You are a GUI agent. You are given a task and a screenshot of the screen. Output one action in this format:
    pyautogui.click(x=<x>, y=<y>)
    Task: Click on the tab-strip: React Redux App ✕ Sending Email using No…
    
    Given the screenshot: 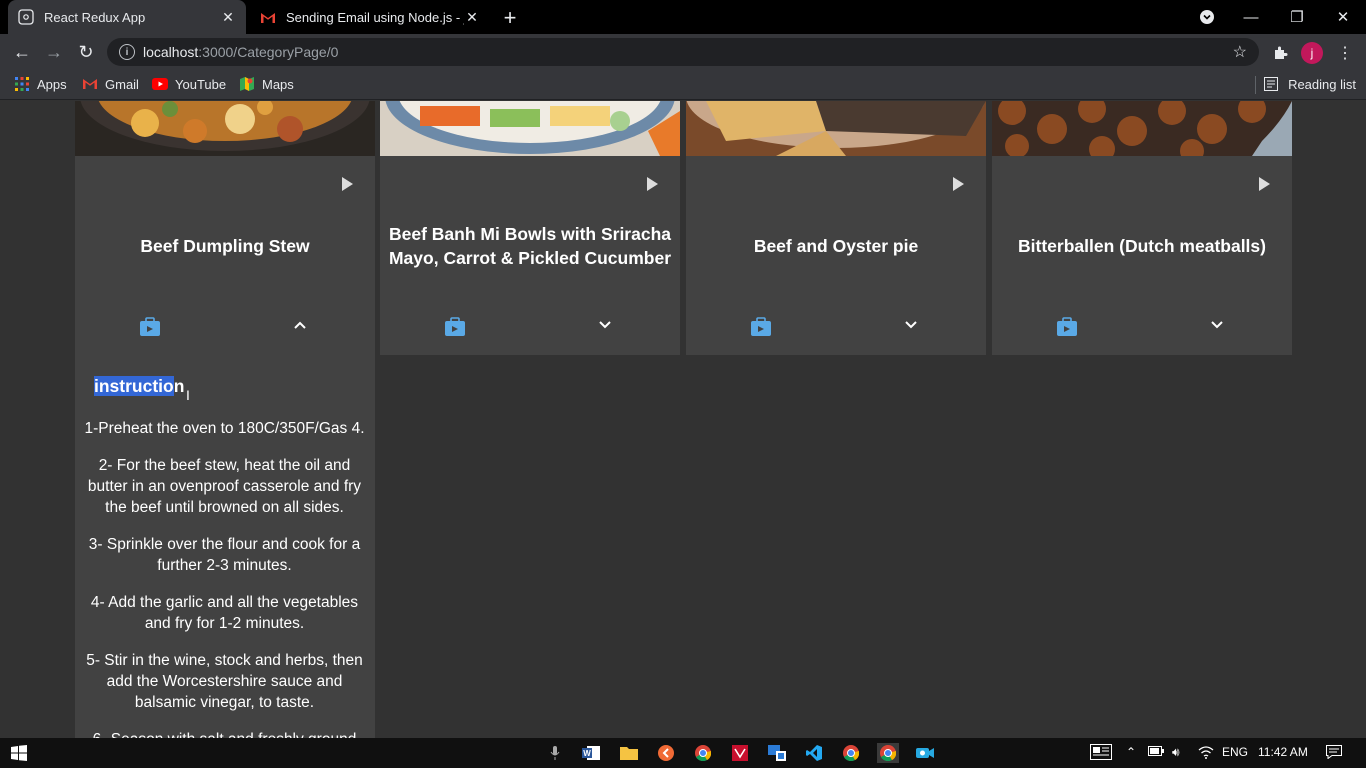 What is the action you would take?
    pyautogui.click(x=683, y=17)
    